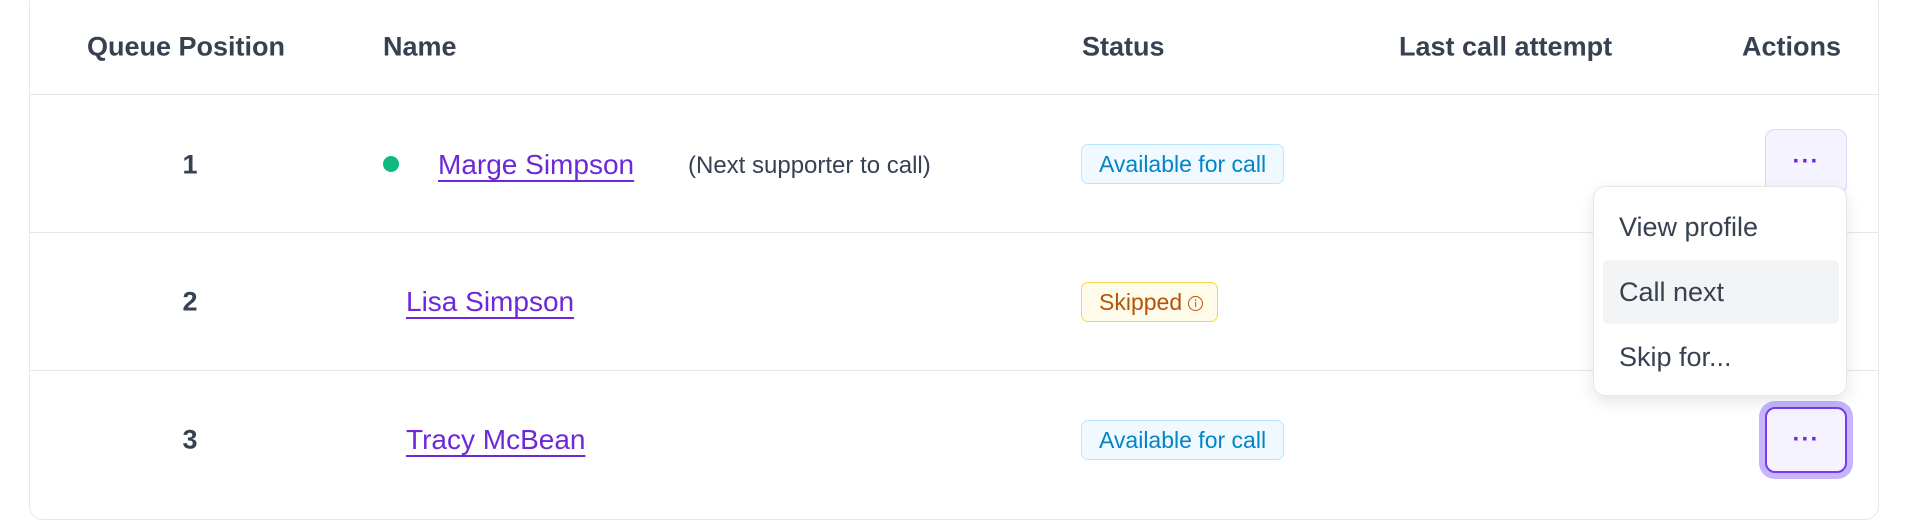 The width and height of the screenshot is (1916, 520). What do you see at coordinates (490, 302) in the screenshot?
I see `supporter-name-link: Lisa Simpson` at bounding box center [490, 302].